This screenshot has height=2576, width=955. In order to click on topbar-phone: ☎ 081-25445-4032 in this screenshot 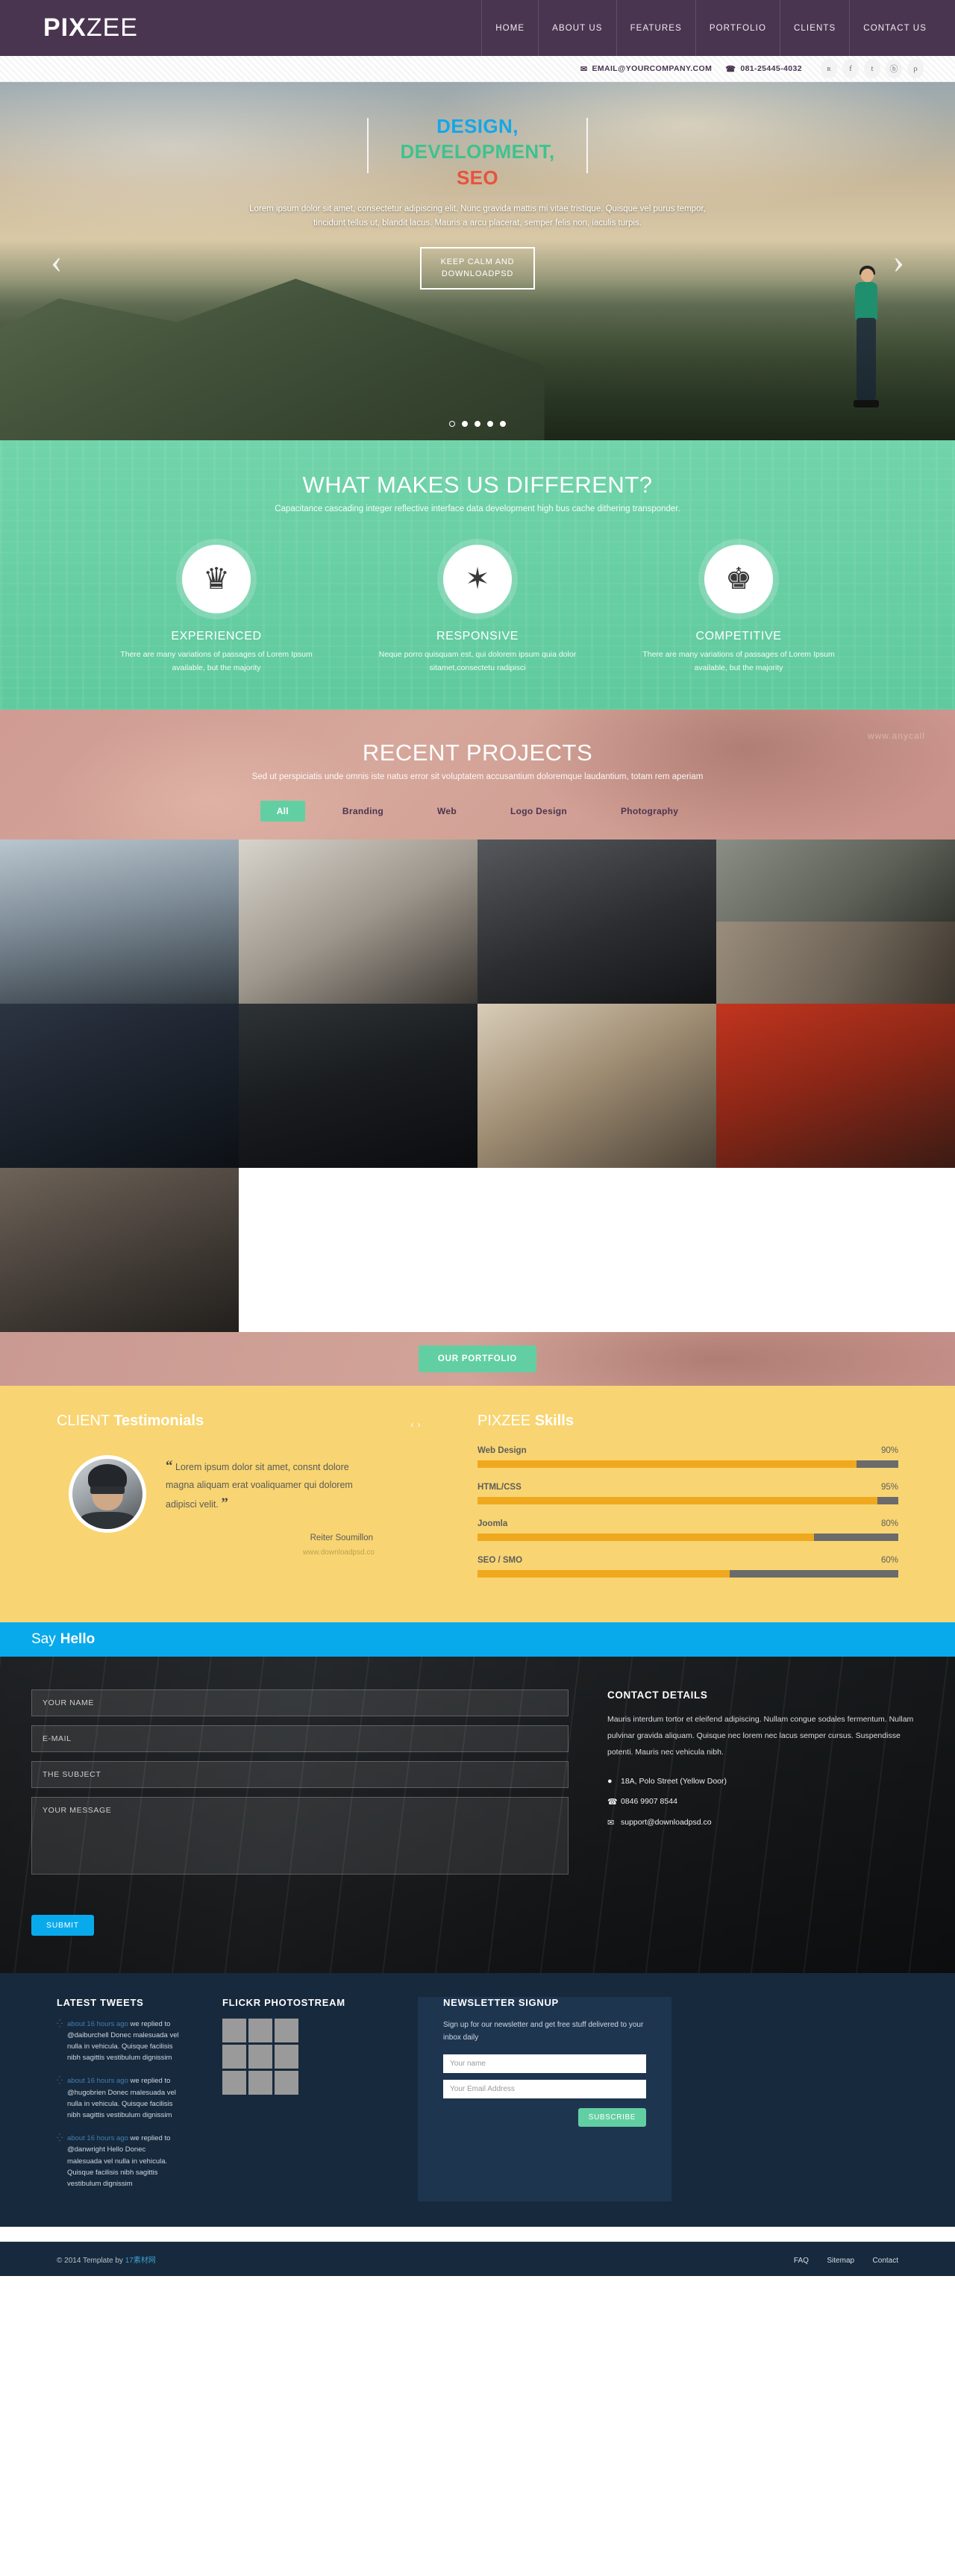, I will do `click(764, 69)`.